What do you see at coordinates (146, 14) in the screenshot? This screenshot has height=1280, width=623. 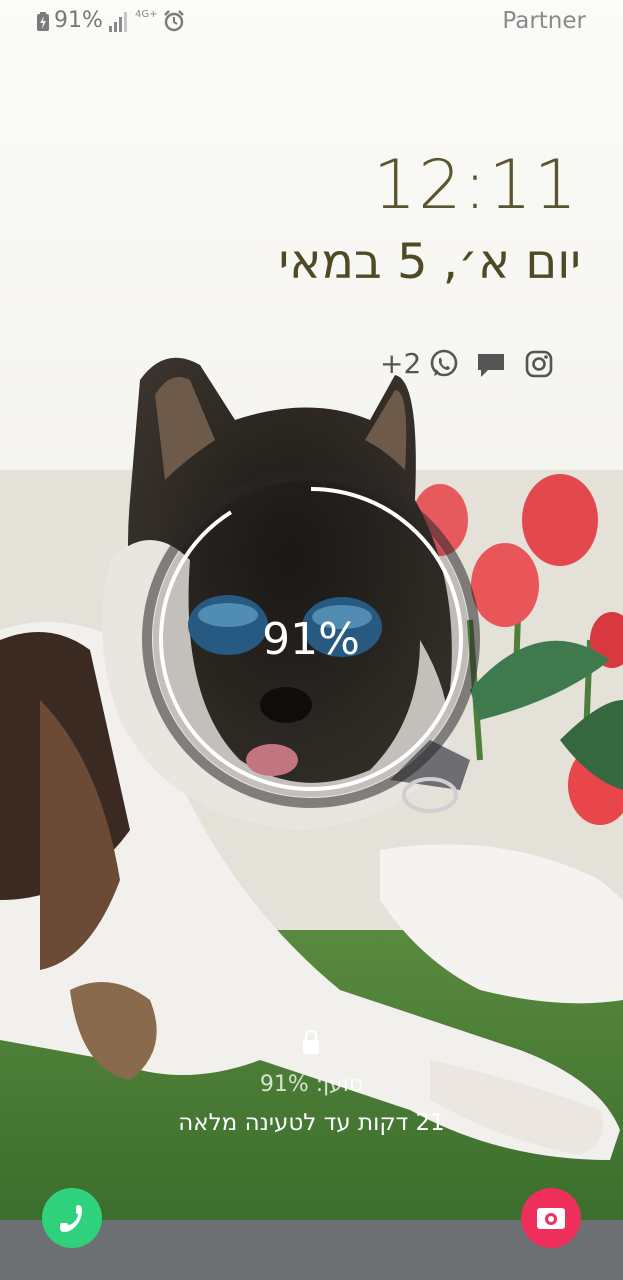 I see `network-4g-icon: 4G+` at bounding box center [146, 14].